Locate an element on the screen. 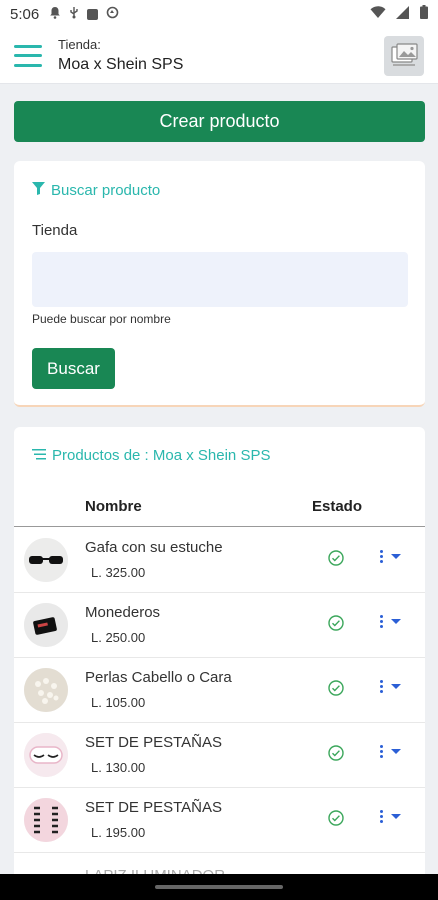  search-button: Buscar is located at coordinates (73, 368).